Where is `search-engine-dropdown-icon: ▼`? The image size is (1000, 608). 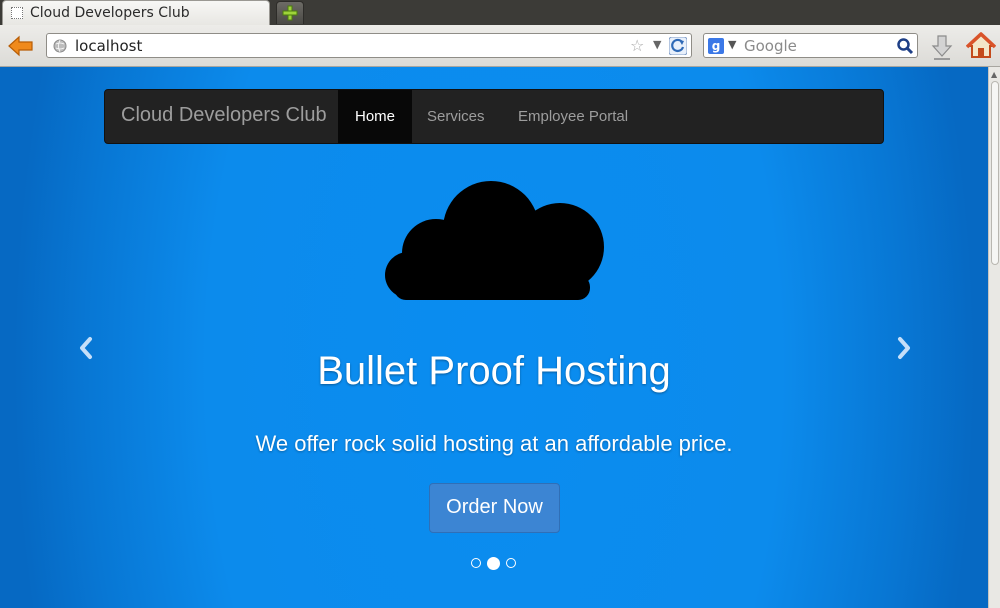 search-engine-dropdown-icon: ▼ is located at coordinates (732, 44).